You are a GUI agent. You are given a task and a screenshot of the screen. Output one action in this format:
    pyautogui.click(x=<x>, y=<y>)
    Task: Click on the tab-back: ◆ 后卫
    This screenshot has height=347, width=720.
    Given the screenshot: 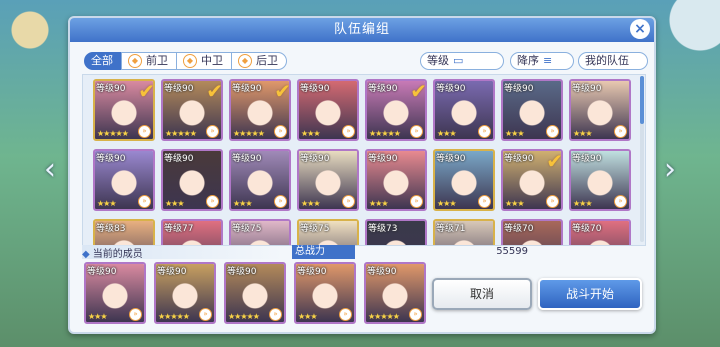 What is the action you would take?
    pyautogui.click(x=259, y=61)
    